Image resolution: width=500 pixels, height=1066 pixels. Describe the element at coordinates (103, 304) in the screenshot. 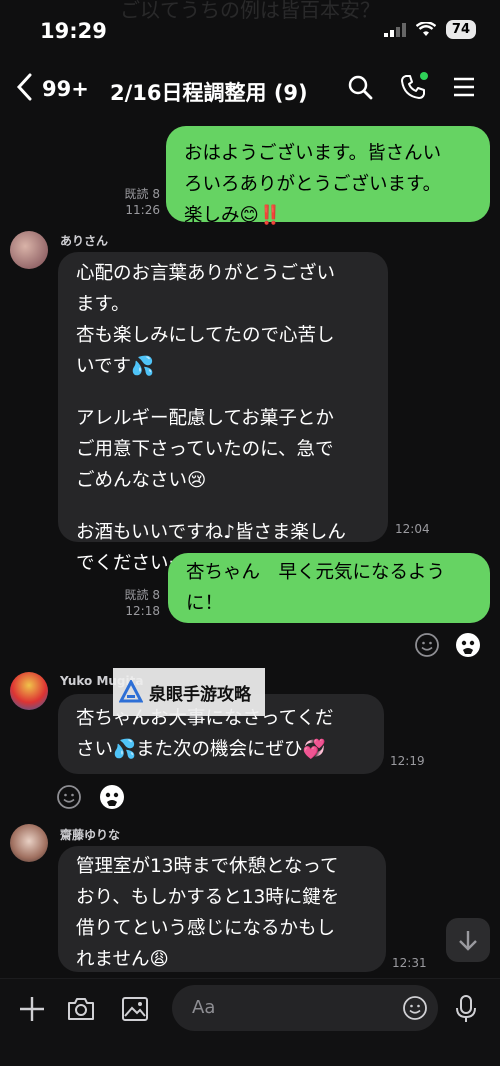

I see `message-line: ます。` at that location.